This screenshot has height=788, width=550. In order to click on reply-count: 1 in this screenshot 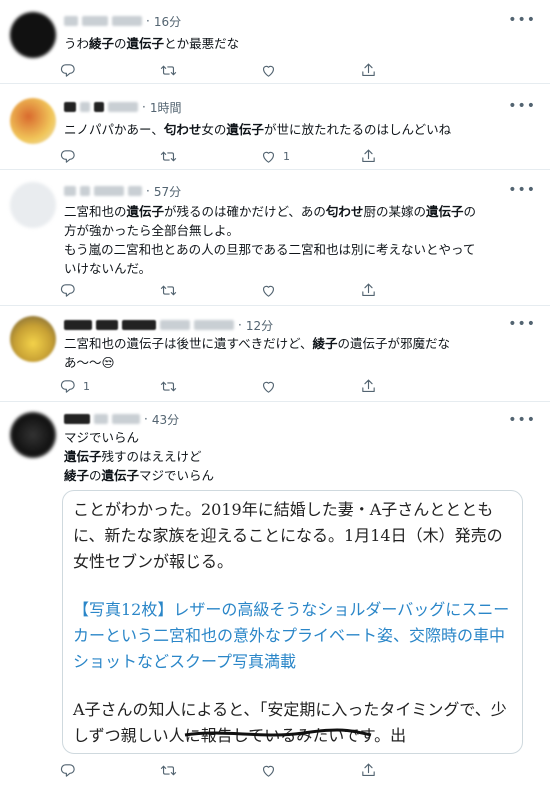, I will do `click(86, 386)`.